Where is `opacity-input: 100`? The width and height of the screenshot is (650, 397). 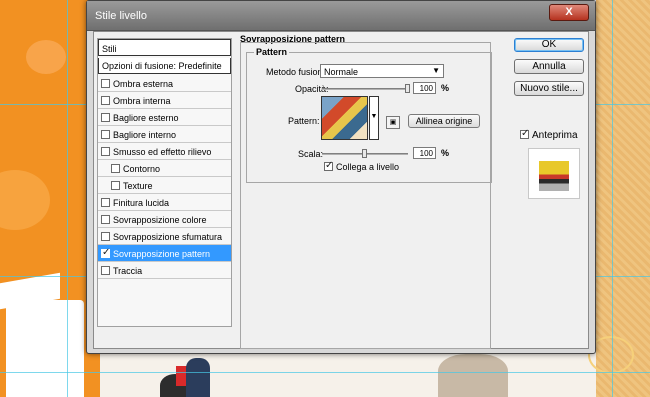
opacity-input: 100 is located at coordinates (424, 88).